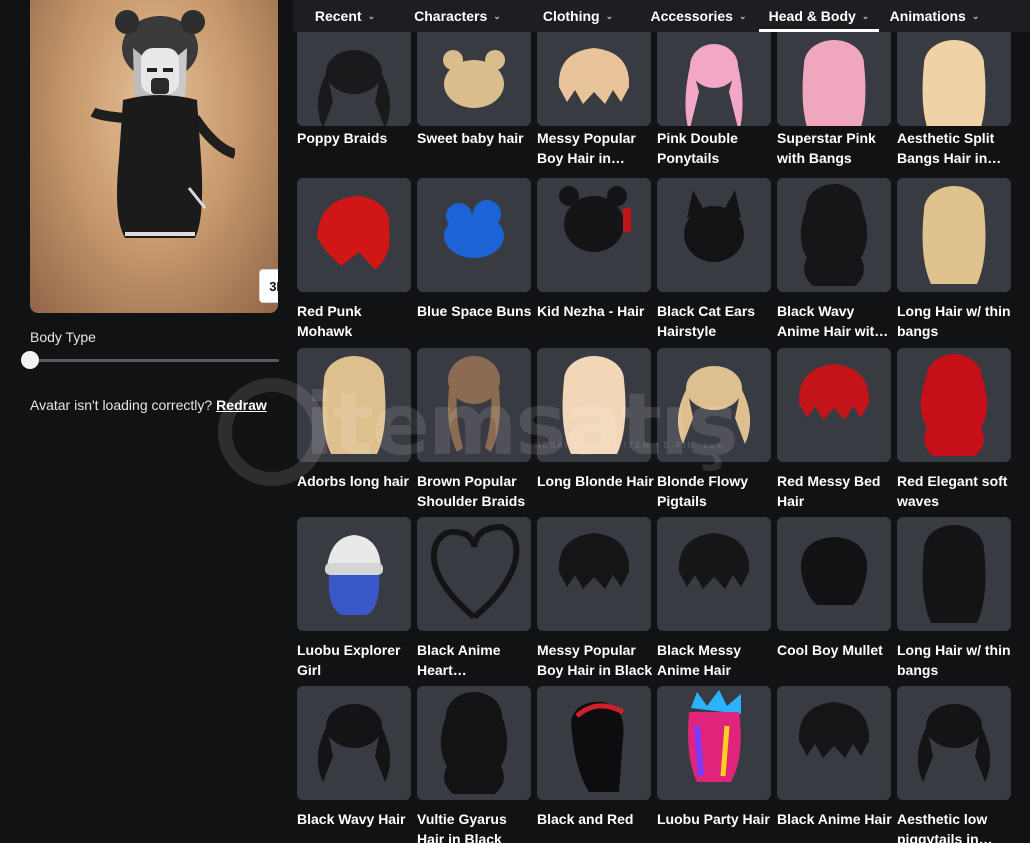 The width and height of the screenshot is (1030, 843). I want to click on item-card: Poppy Braids, so click(354, 116).